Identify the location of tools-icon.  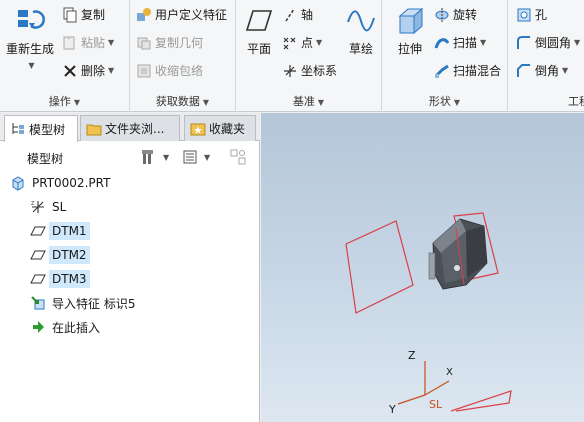
(147, 157).